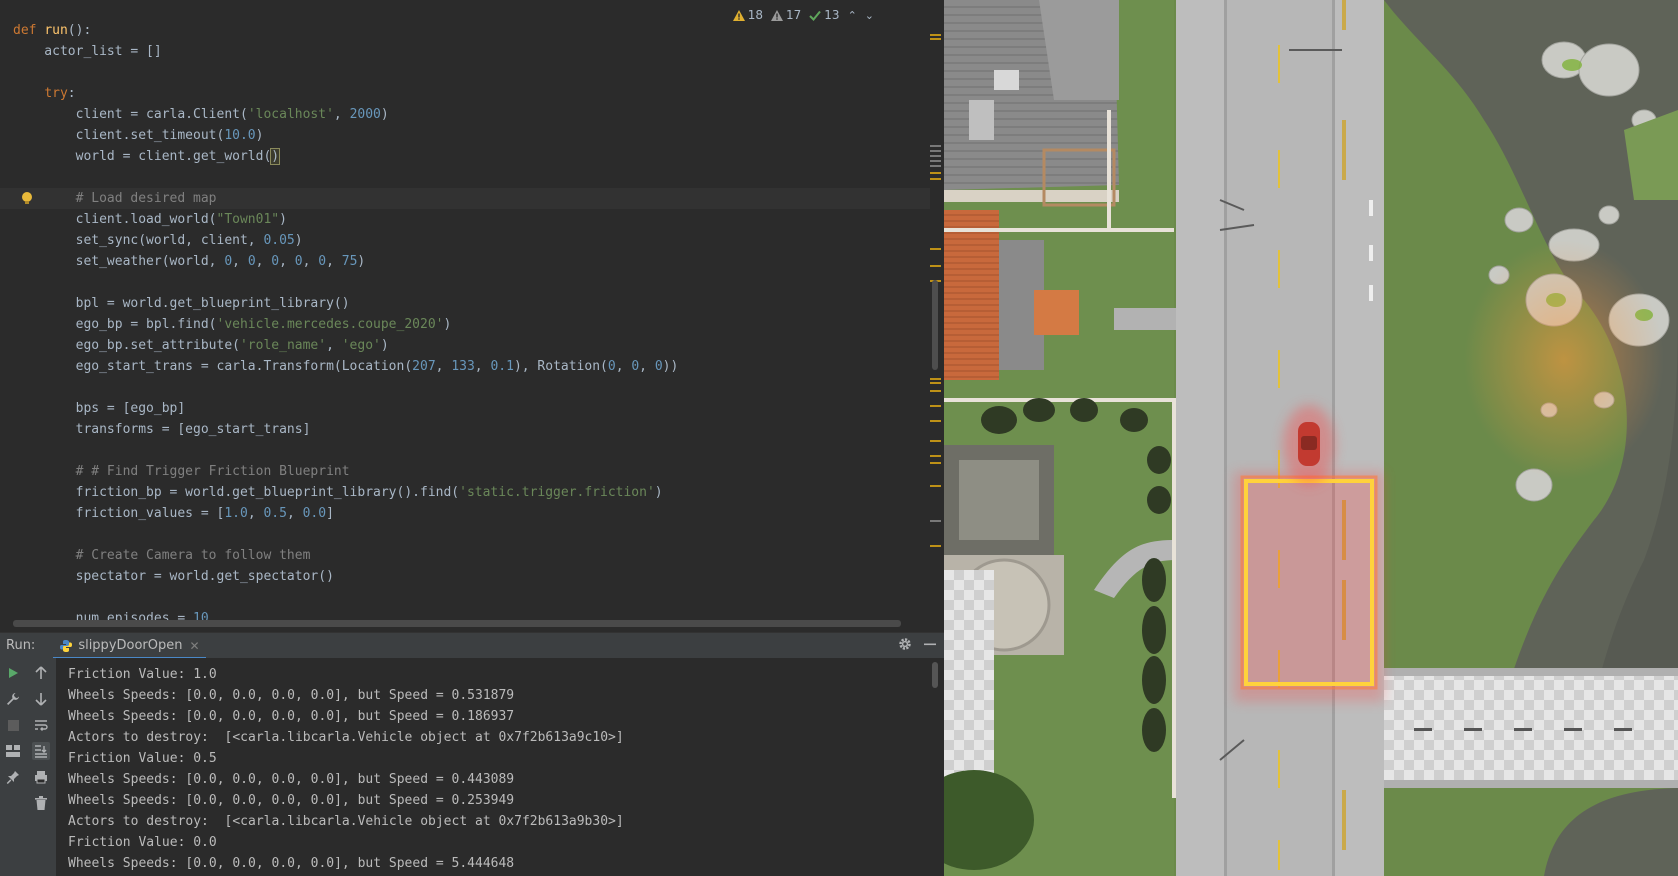 The height and width of the screenshot is (876, 1678). What do you see at coordinates (465, 93) in the screenshot?
I see `code-line: try:` at bounding box center [465, 93].